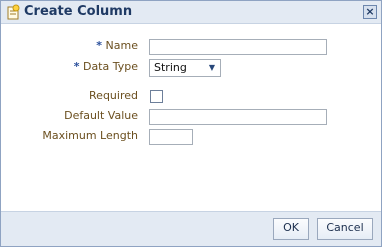  I want to click on close-icon: ×, so click(370, 11).